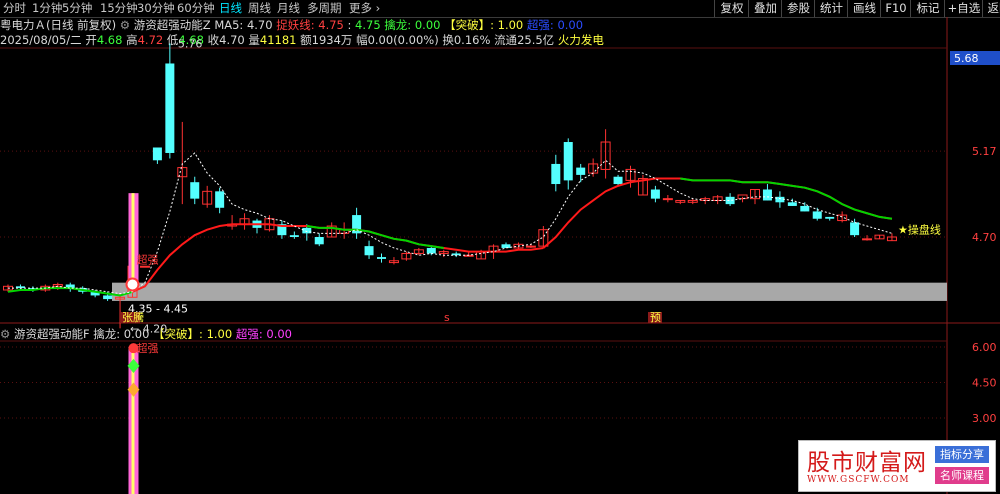  What do you see at coordinates (338, 258) in the screenshot?
I see `ma-line-red` at bounding box center [338, 258].